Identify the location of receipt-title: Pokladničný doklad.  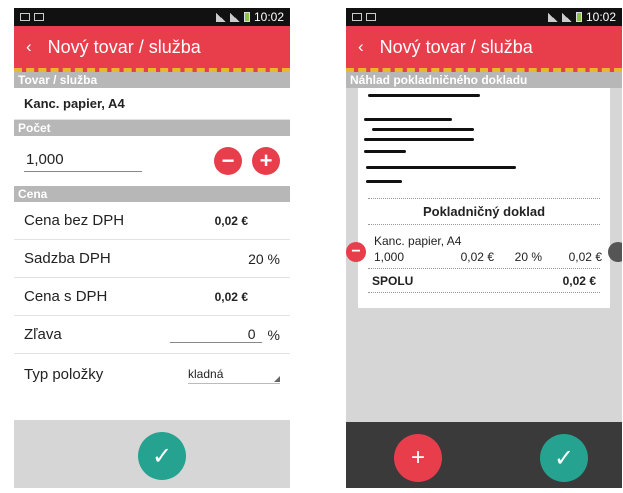
(484, 211).